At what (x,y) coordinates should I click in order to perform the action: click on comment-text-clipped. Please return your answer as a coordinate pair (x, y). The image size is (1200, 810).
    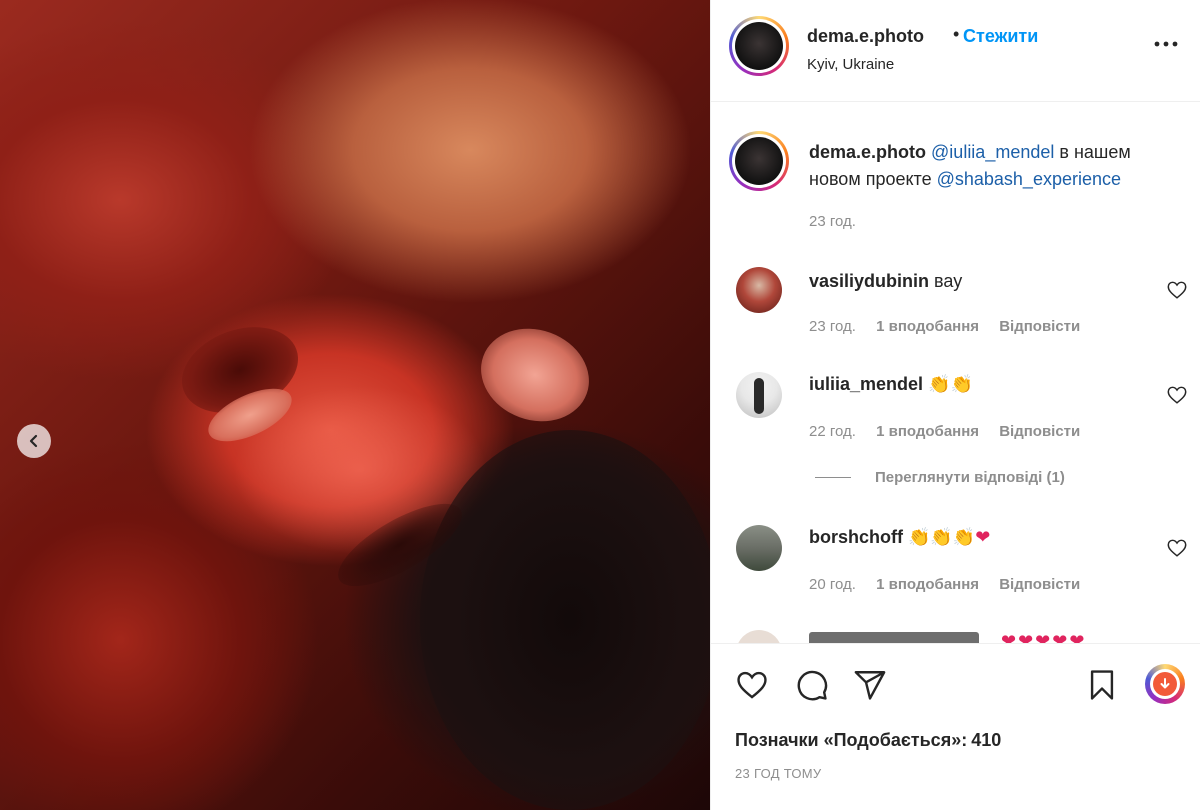
    Looking at the image, I should click on (894, 637).